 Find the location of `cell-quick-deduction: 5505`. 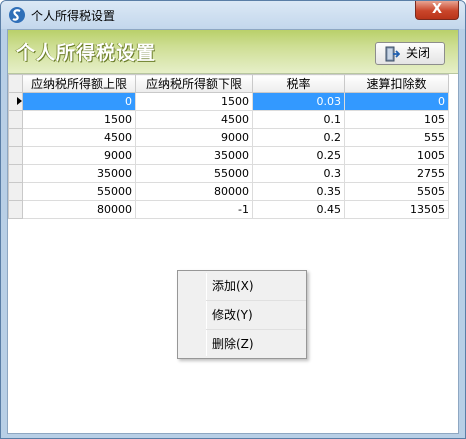

cell-quick-deduction: 5505 is located at coordinates (396, 191).